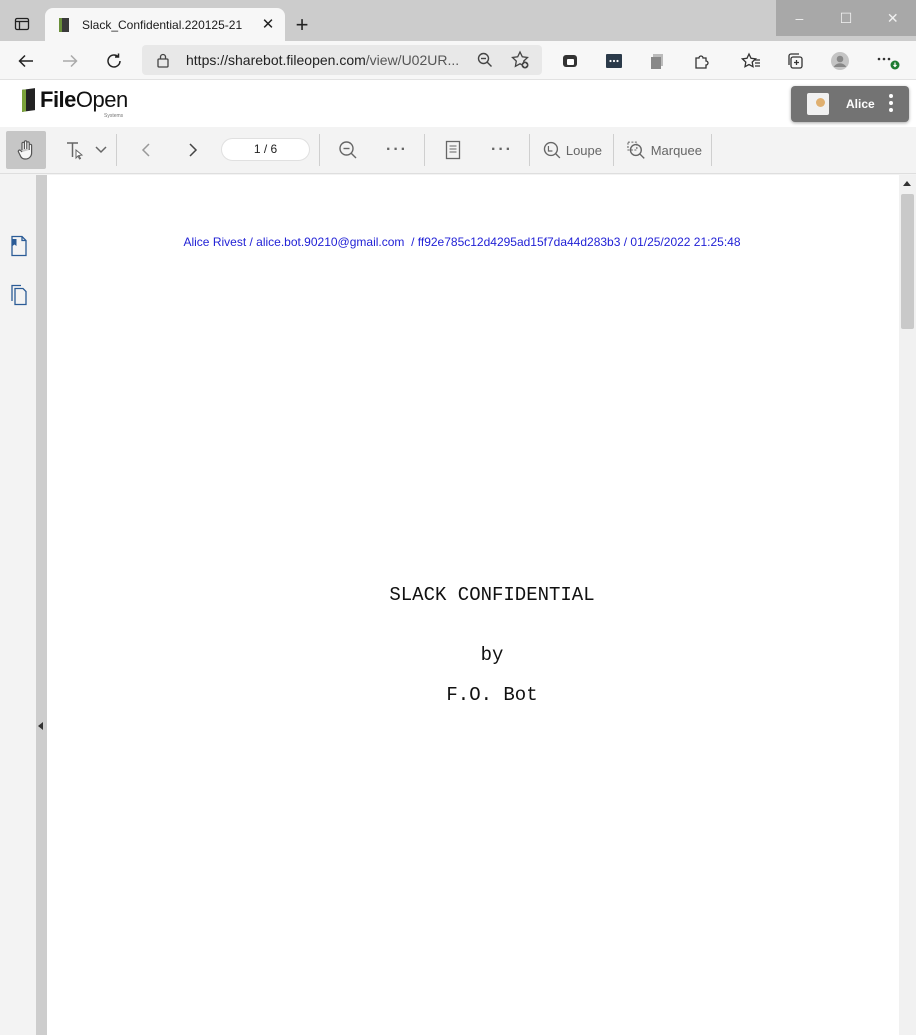  I want to click on user-menu-button: Alice, so click(850, 104).